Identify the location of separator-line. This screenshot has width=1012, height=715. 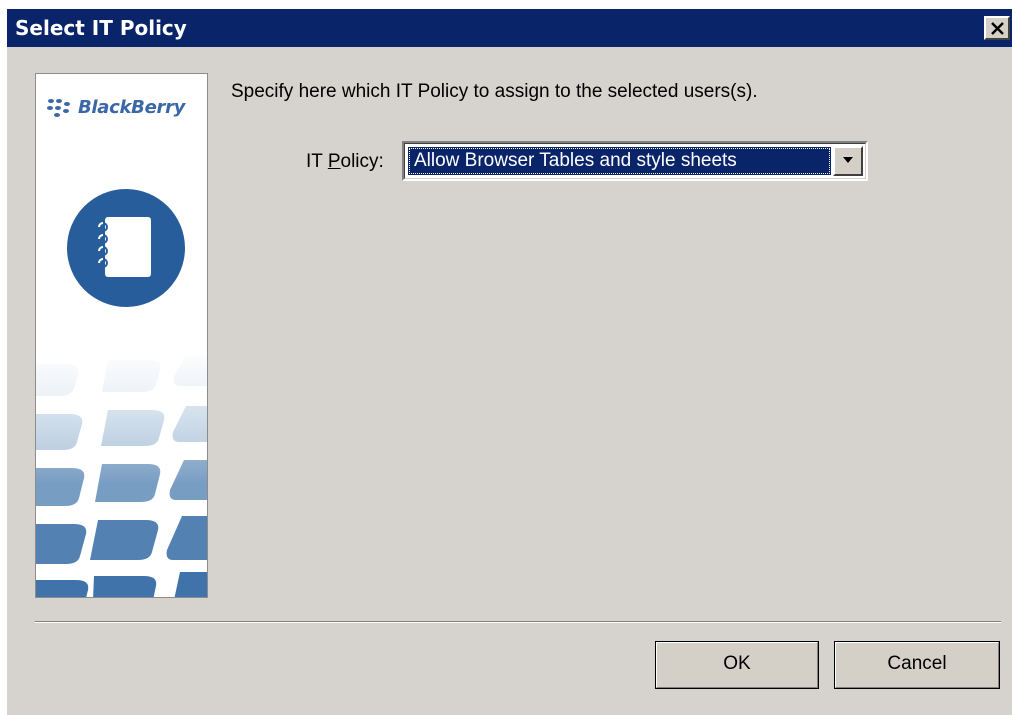
(518, 622).